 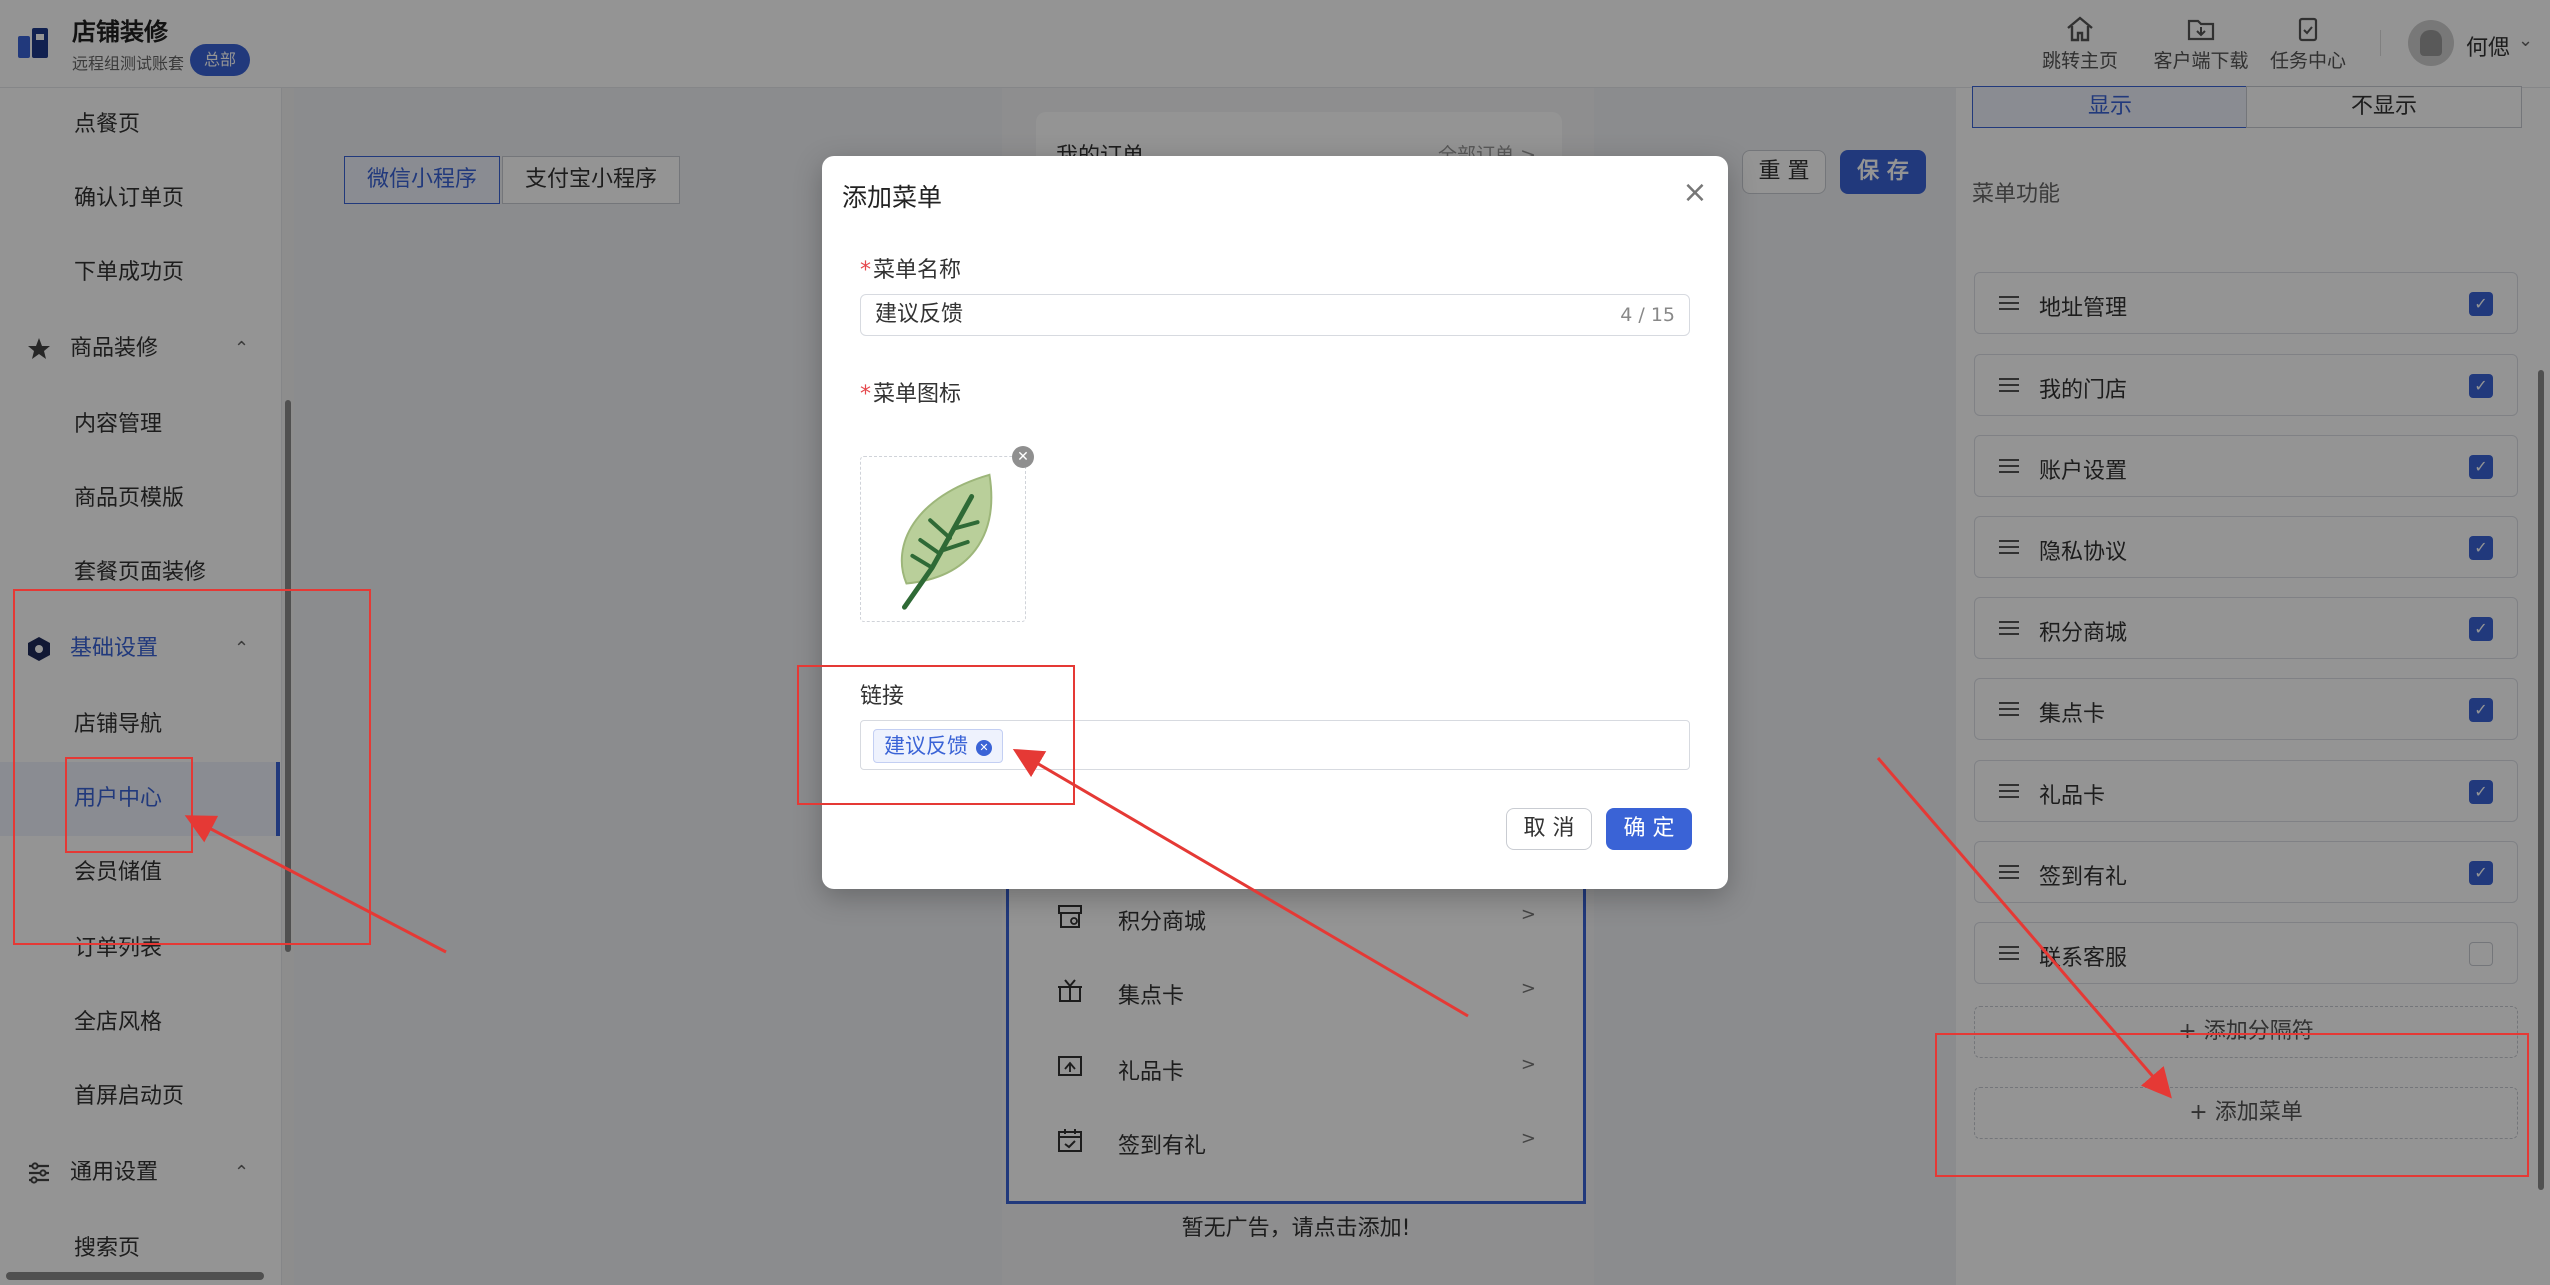 I want to click on char-counter: 4 / 15, so click(x=1647, y=315).